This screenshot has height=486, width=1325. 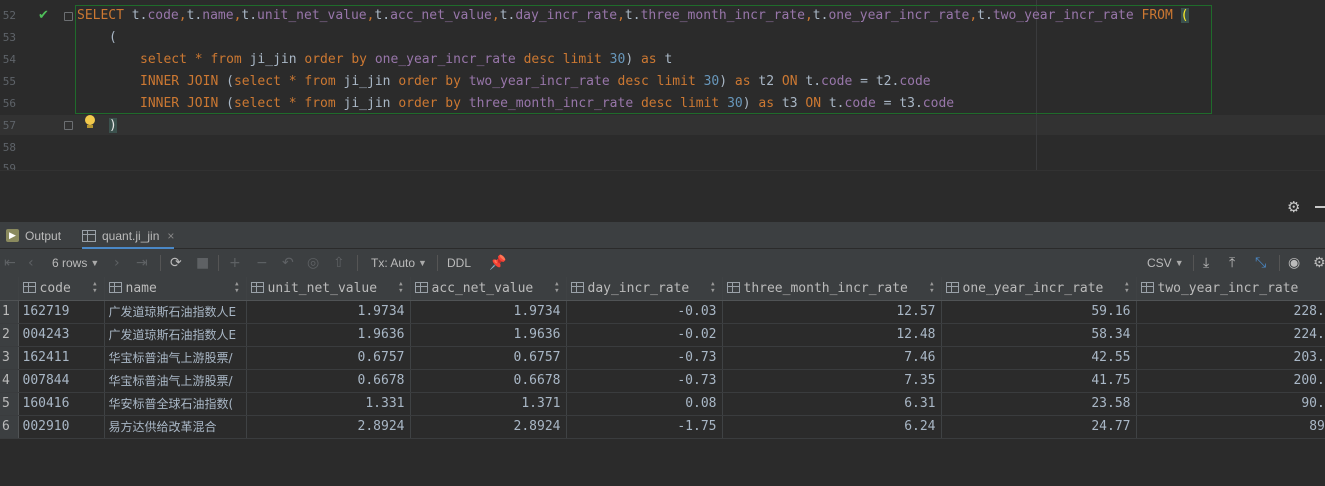 What do you see at coordinates (1230, 358) in the screenshot?
I see `cell-two-year-incr-rate: 203.69` at bounding box center [1230, 358].